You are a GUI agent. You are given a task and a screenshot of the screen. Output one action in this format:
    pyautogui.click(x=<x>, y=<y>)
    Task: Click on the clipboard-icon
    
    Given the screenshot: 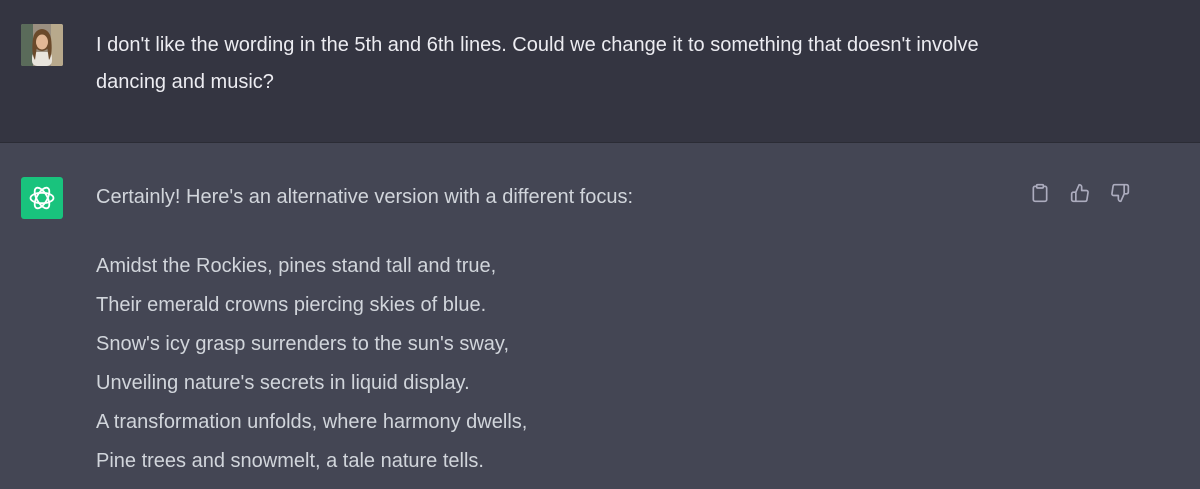 What is the action you would take?
    pyautogui.click(x=1040, y=193)
    